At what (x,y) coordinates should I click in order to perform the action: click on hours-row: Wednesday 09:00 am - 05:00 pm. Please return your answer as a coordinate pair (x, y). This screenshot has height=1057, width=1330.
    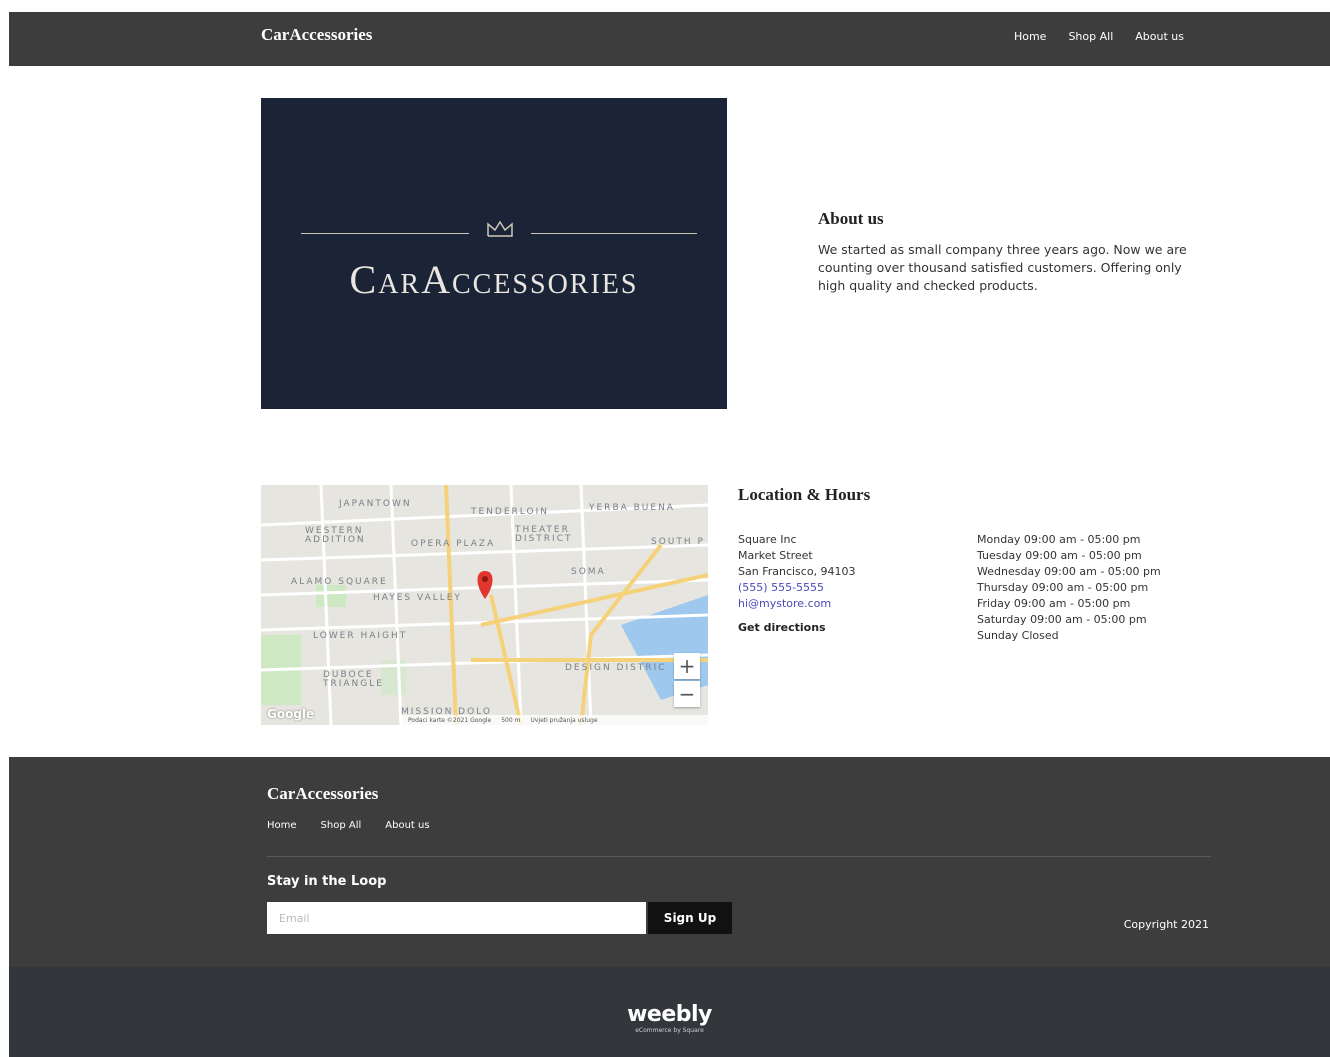
    Looking at the image, I should click on (1069, 571).